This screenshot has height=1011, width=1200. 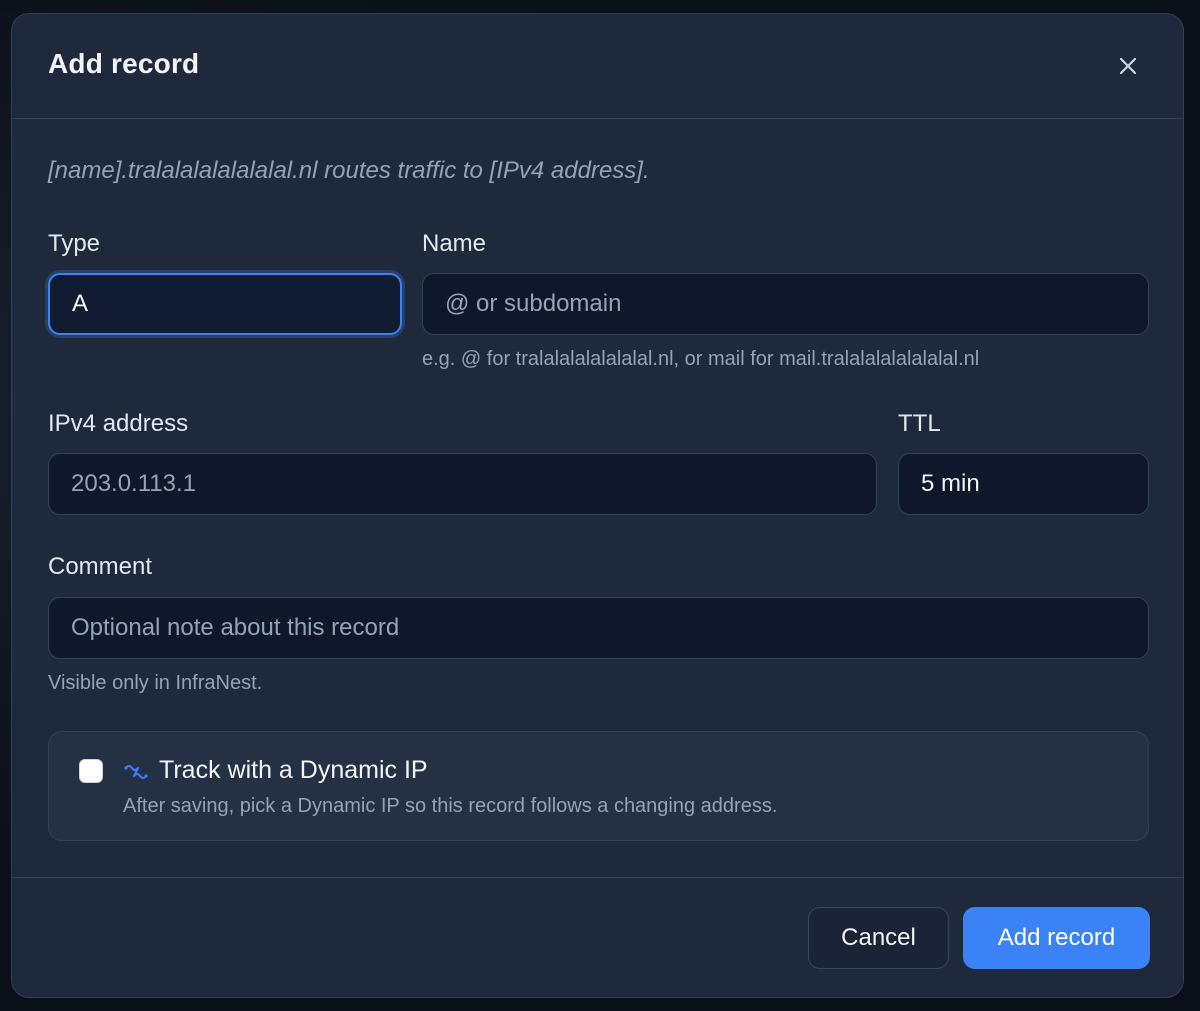 I want to click on dynamic-ip-checkbox, so click(x=91, y=771).